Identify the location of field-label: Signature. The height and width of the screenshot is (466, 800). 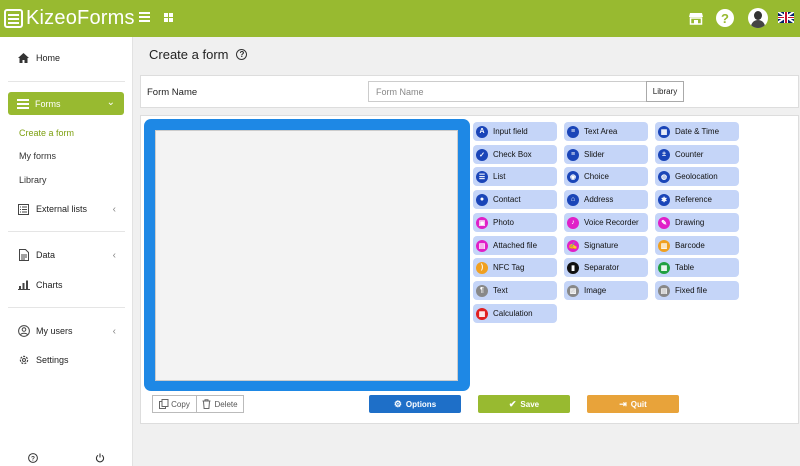
(601, 245).